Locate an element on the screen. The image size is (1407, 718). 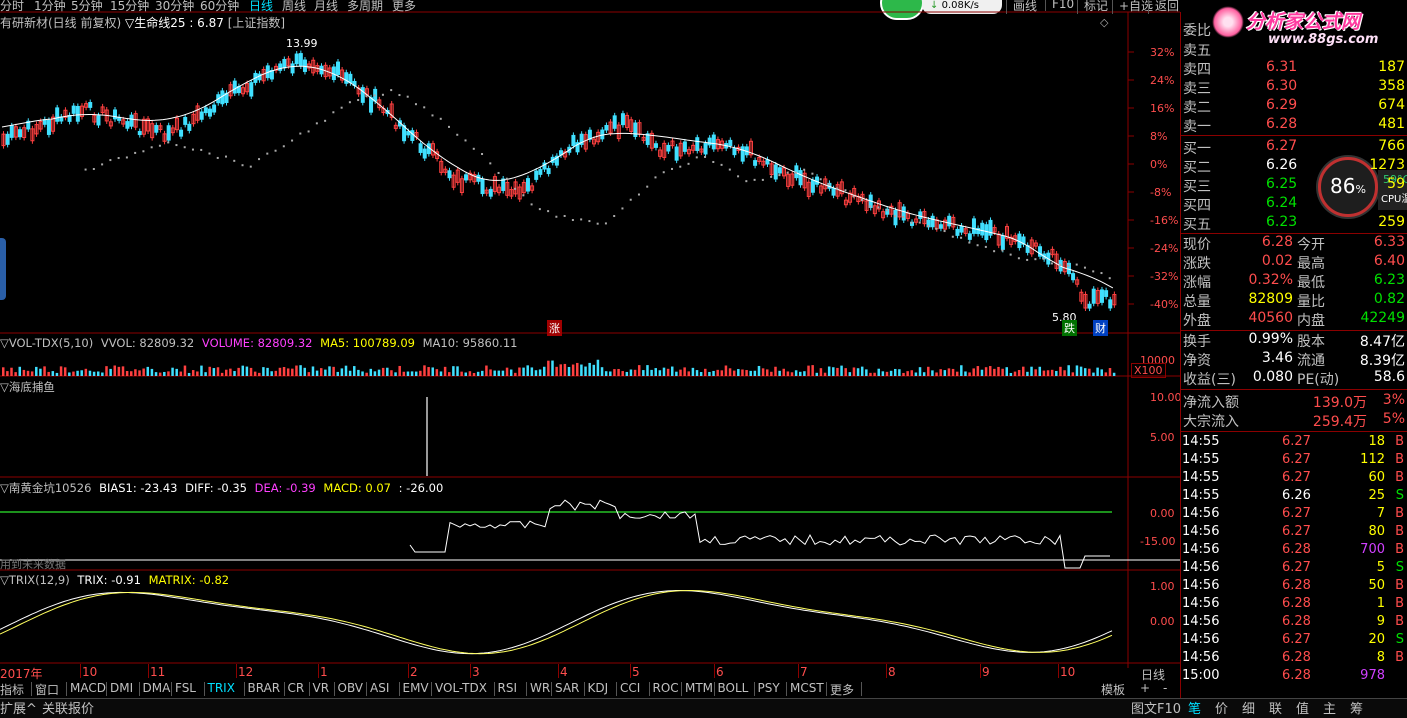
indicator-tab-emv: EMV is located at coordinates (416, 688).